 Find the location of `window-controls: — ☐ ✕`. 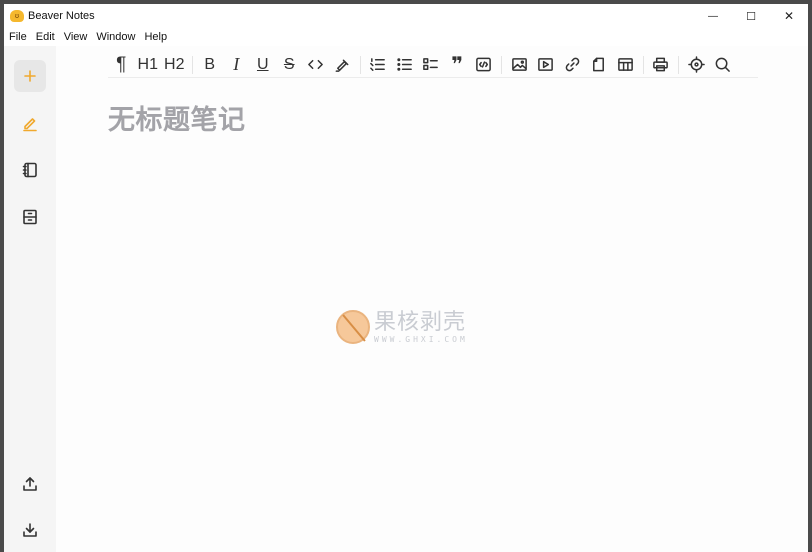

window-controls: — ☐ ✕ is located at coordinates (751, 16).